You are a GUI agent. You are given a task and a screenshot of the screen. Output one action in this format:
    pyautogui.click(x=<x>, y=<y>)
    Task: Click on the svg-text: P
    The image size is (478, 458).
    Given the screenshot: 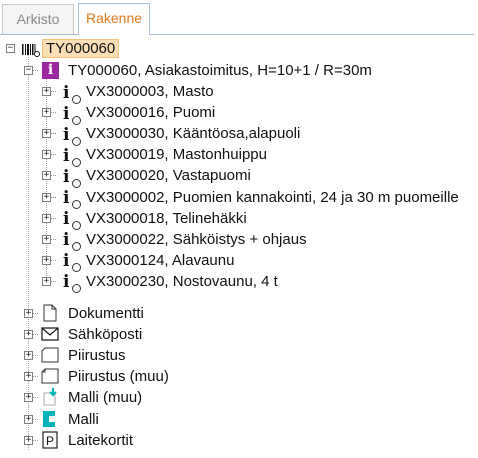 What is the action you would take?
    pyautogui.click(x=50, y=441)
    